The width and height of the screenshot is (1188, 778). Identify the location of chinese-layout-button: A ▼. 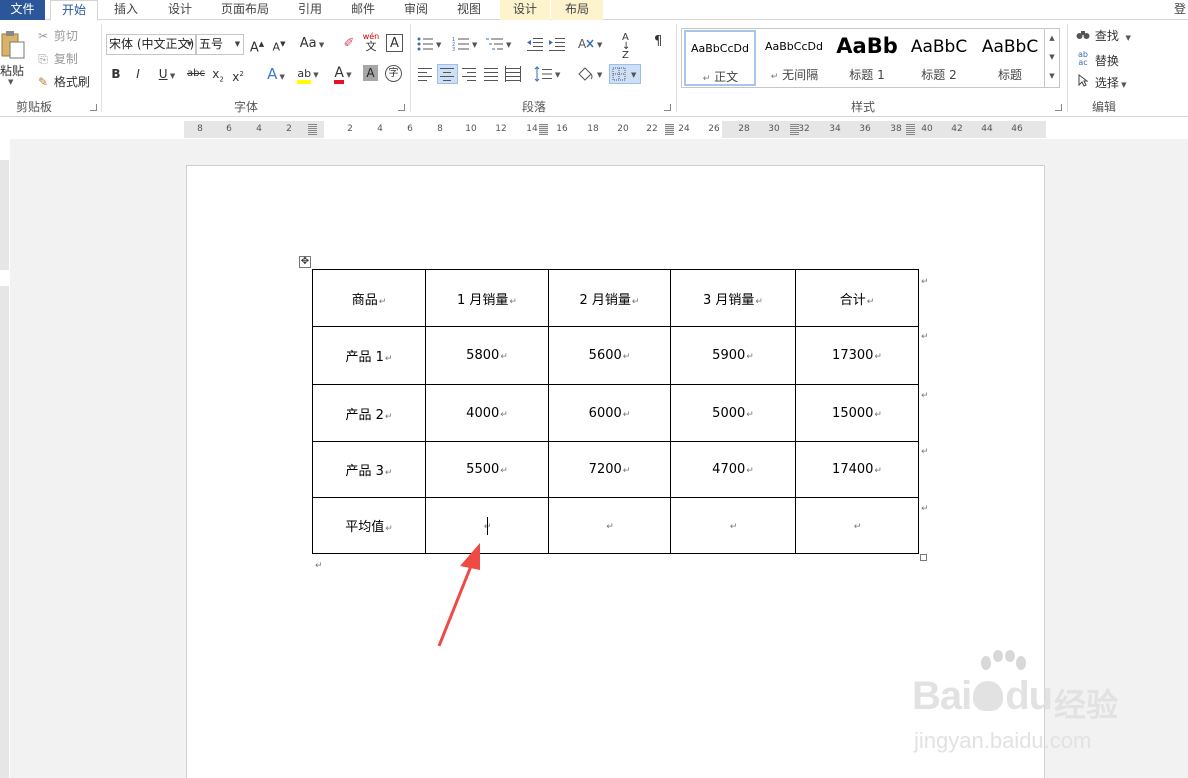
(592, 44).